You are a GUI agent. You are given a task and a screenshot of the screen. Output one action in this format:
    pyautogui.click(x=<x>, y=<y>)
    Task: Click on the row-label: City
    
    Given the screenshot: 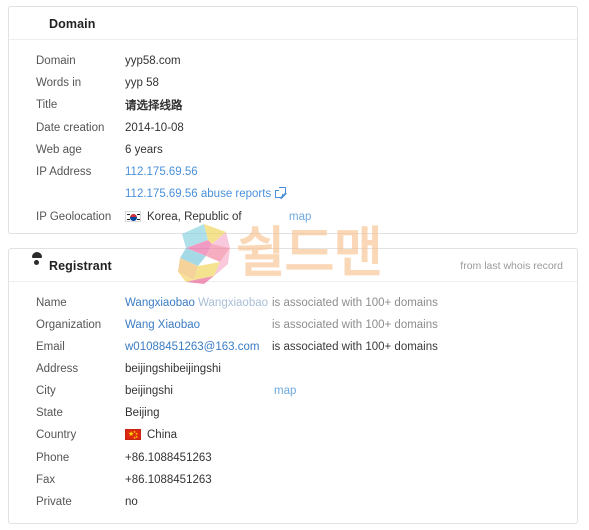 What is the action you would take?
    pyautogui.click(x=46, y=391)
    